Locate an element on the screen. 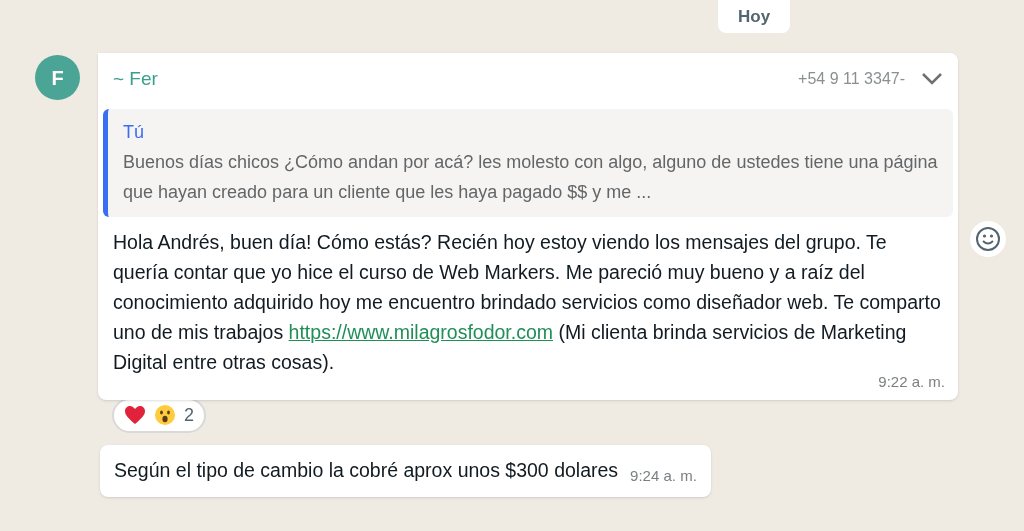 Image resolution: width=1024 pixels, height=531 pixels. quote-author: Tú is located at coordinates (134, 132).